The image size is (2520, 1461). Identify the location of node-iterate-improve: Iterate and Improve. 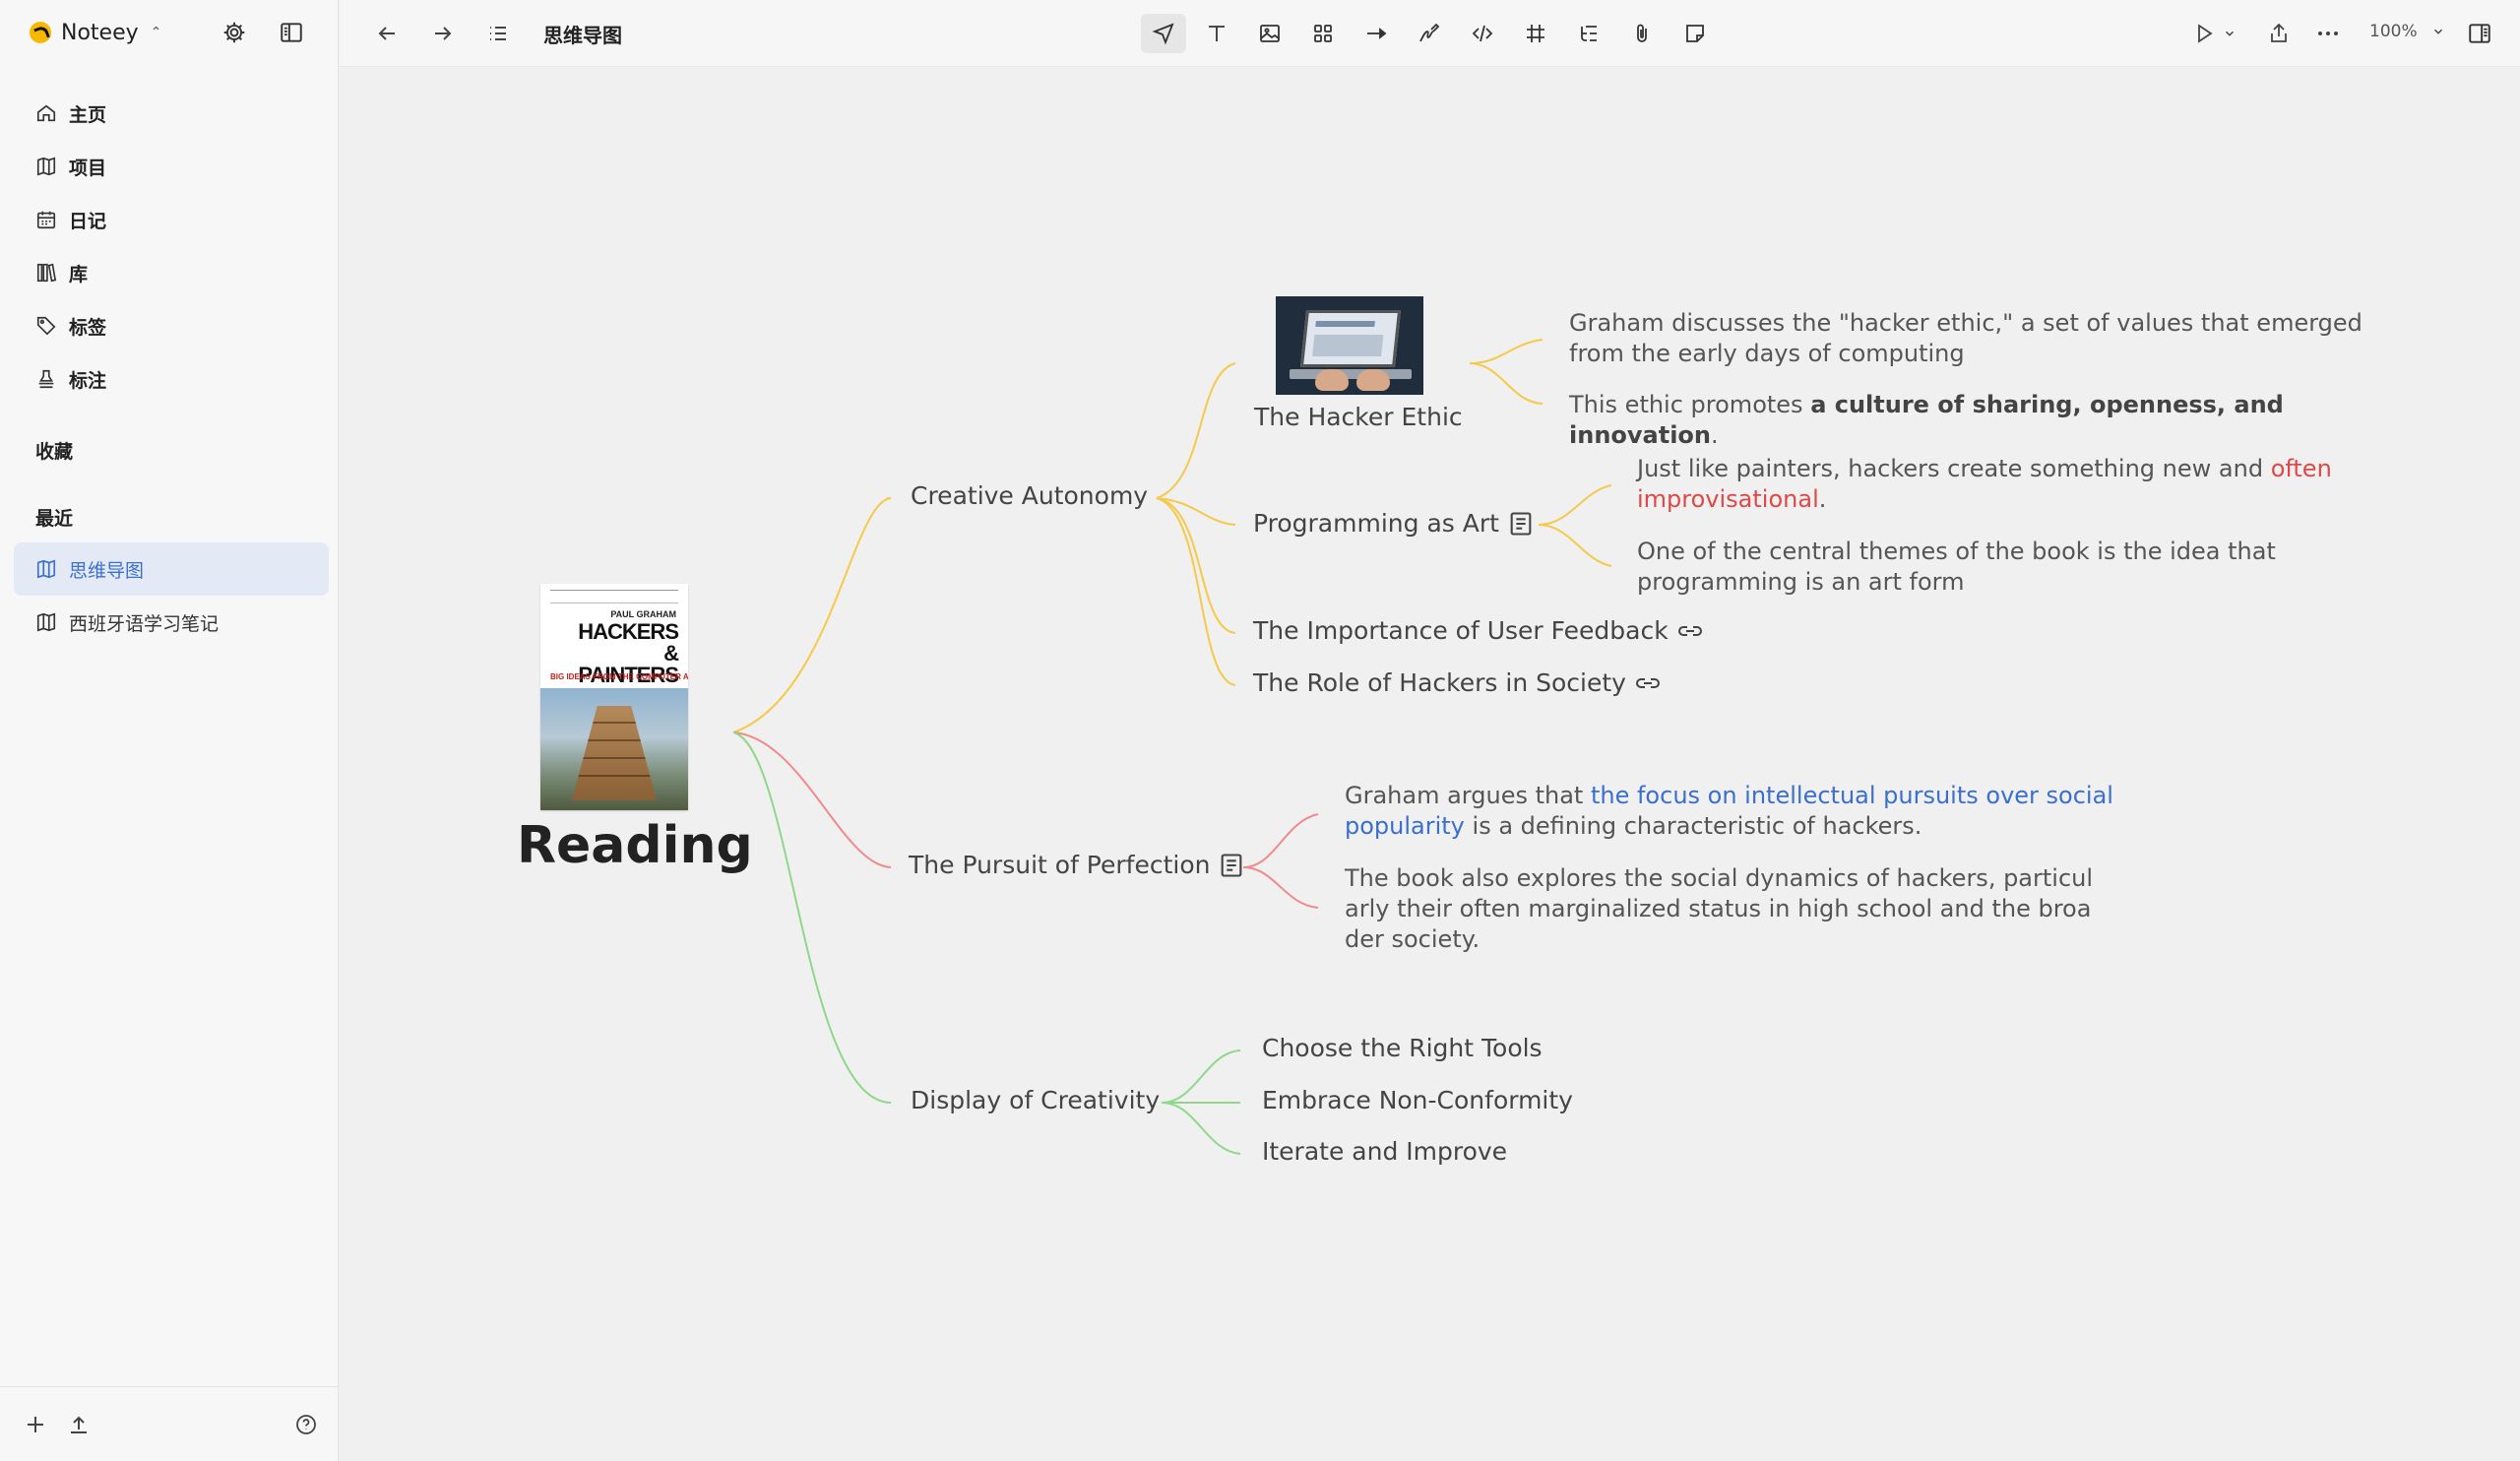
(1384, 1151).